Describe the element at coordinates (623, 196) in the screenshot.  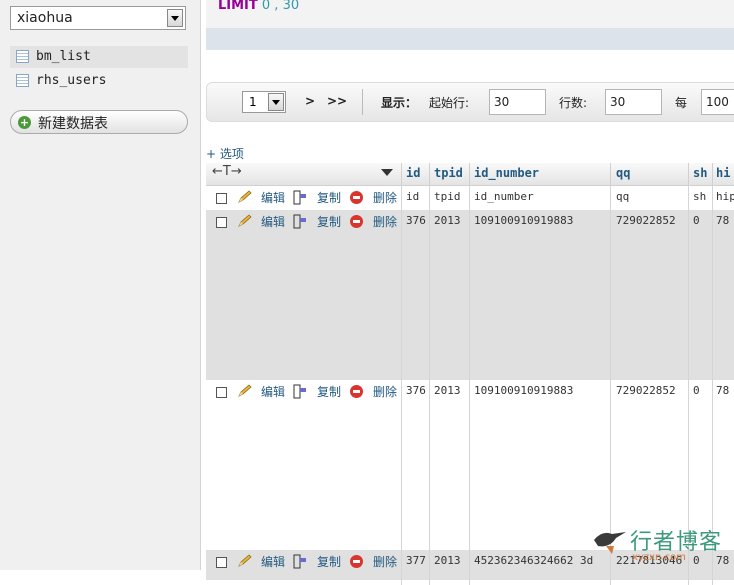
I see `cell-qq: qq` at that location.